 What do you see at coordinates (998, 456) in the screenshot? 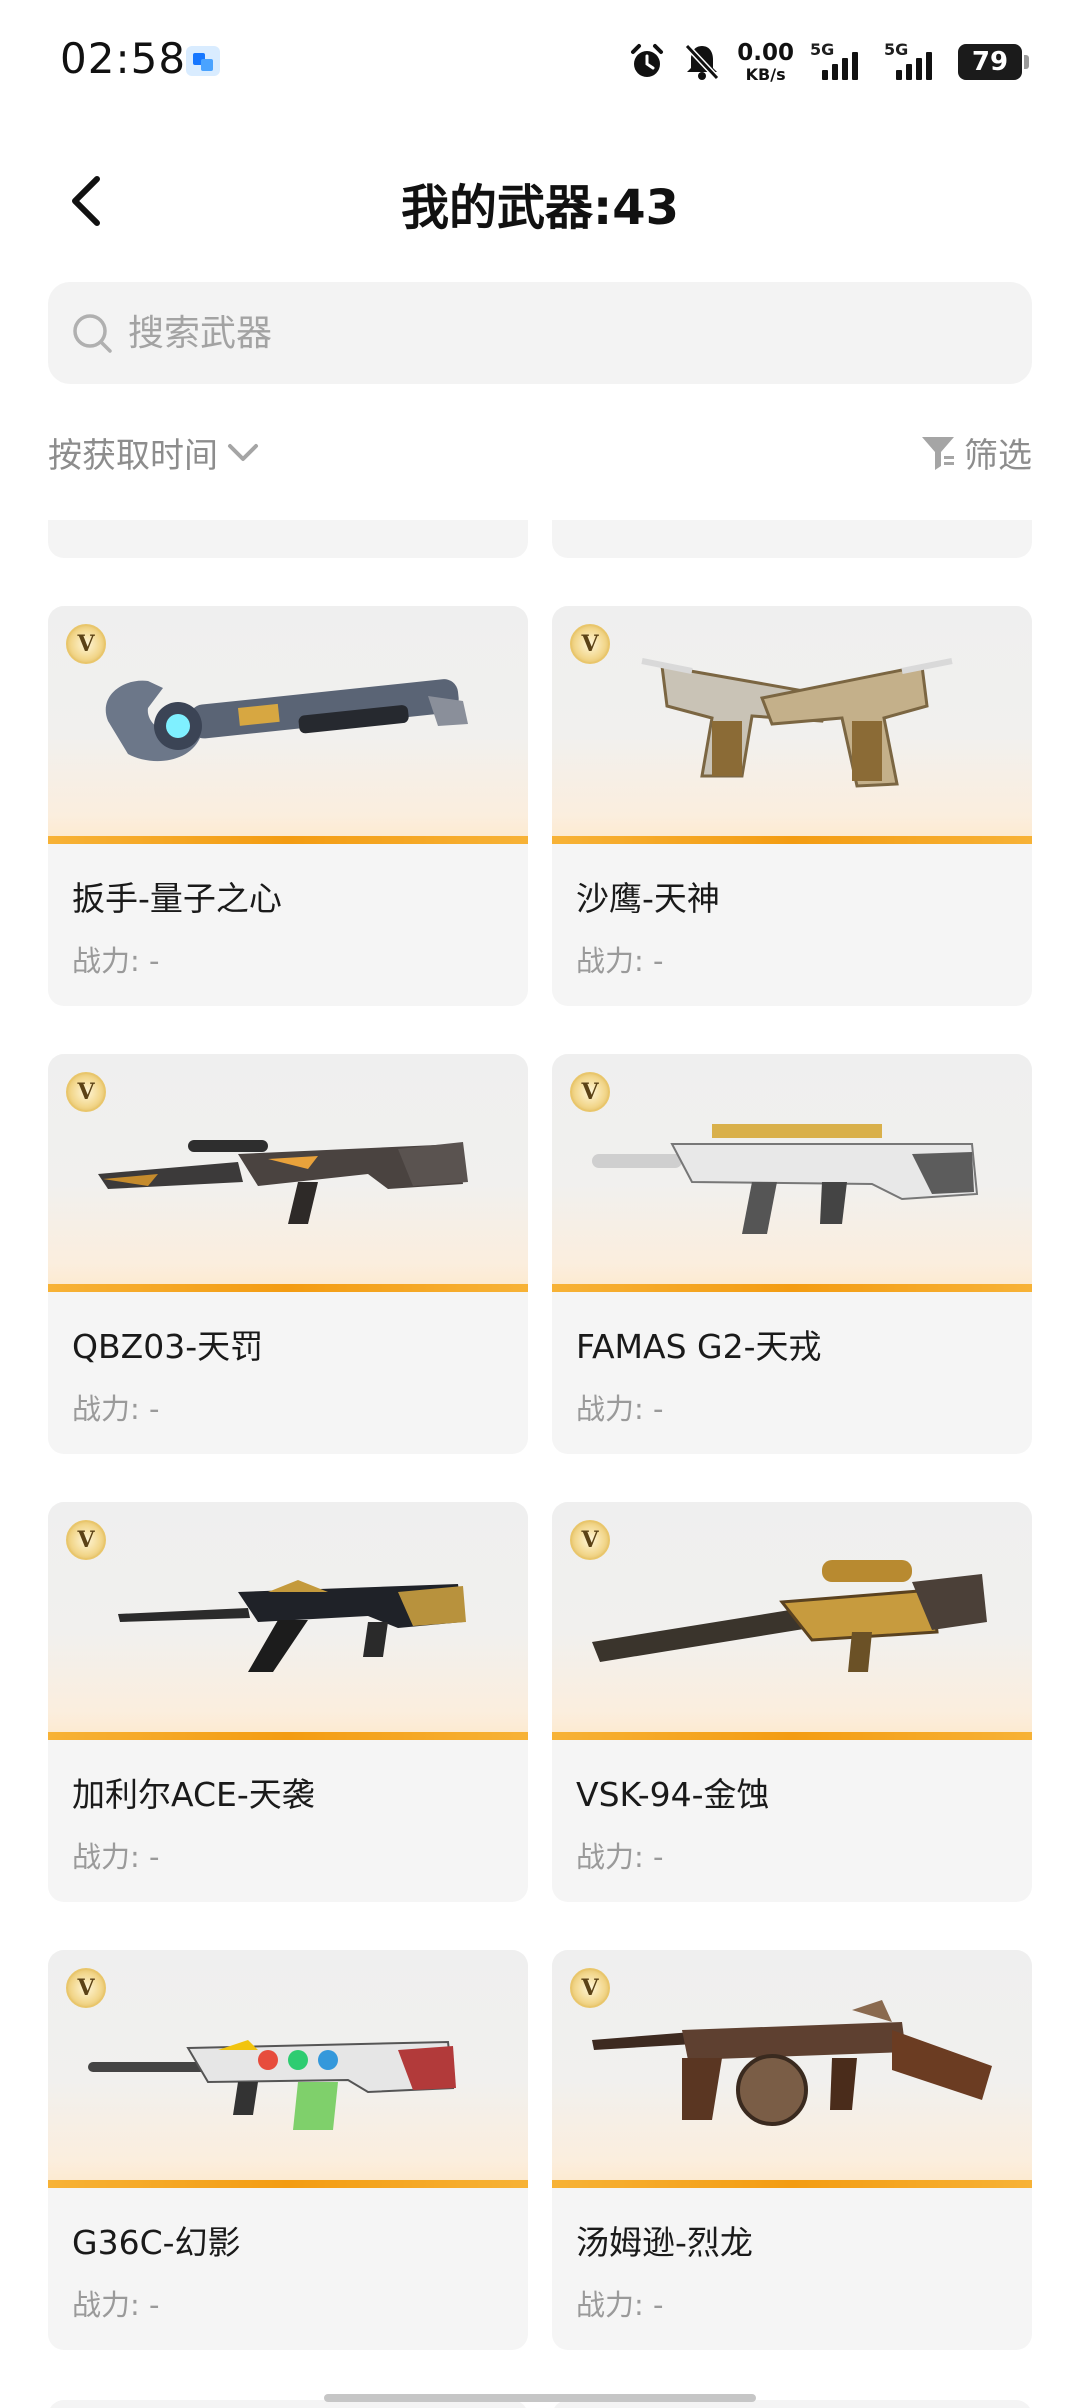
I see `filter-label: 筛选` at bounding box center [998, 456].